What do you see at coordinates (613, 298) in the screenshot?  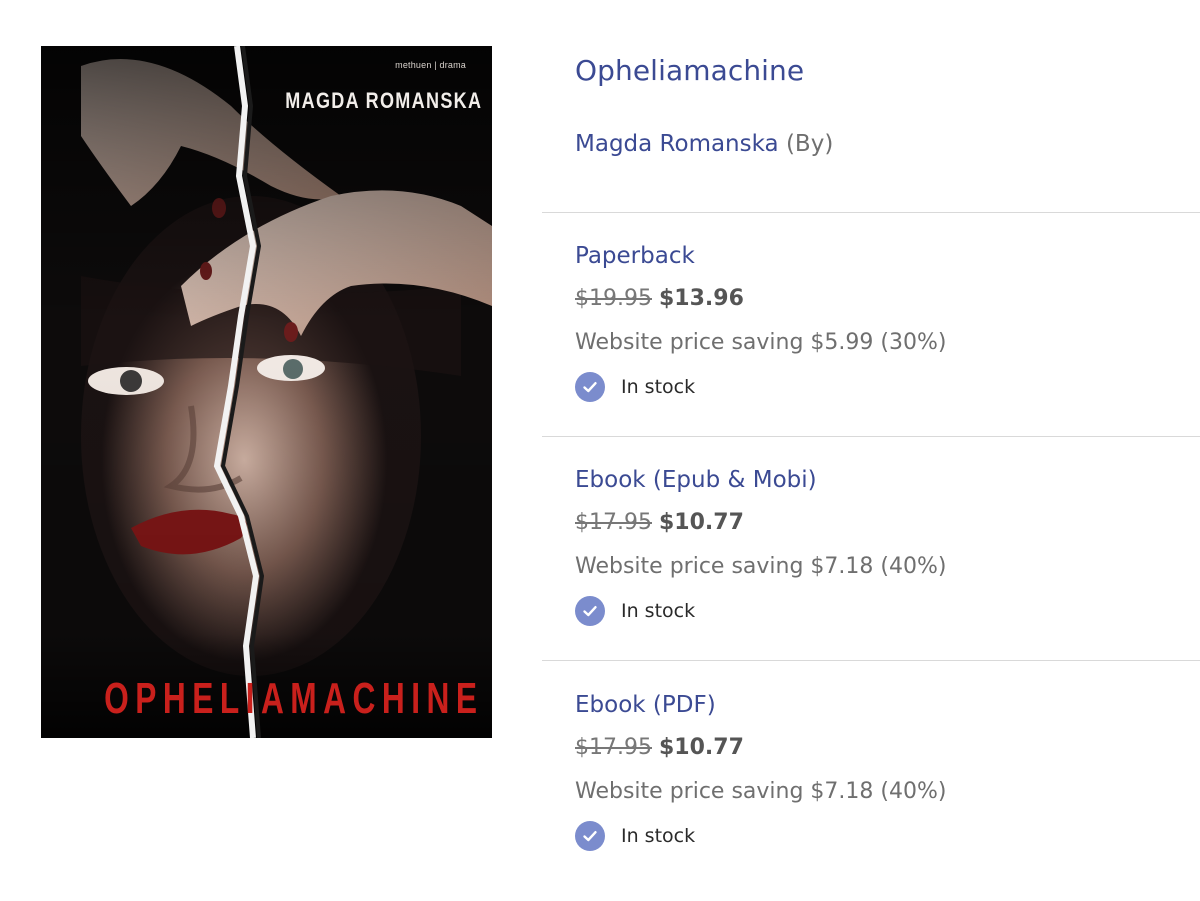 I see `original-price: $19.95` at bounding box center [613, 298].